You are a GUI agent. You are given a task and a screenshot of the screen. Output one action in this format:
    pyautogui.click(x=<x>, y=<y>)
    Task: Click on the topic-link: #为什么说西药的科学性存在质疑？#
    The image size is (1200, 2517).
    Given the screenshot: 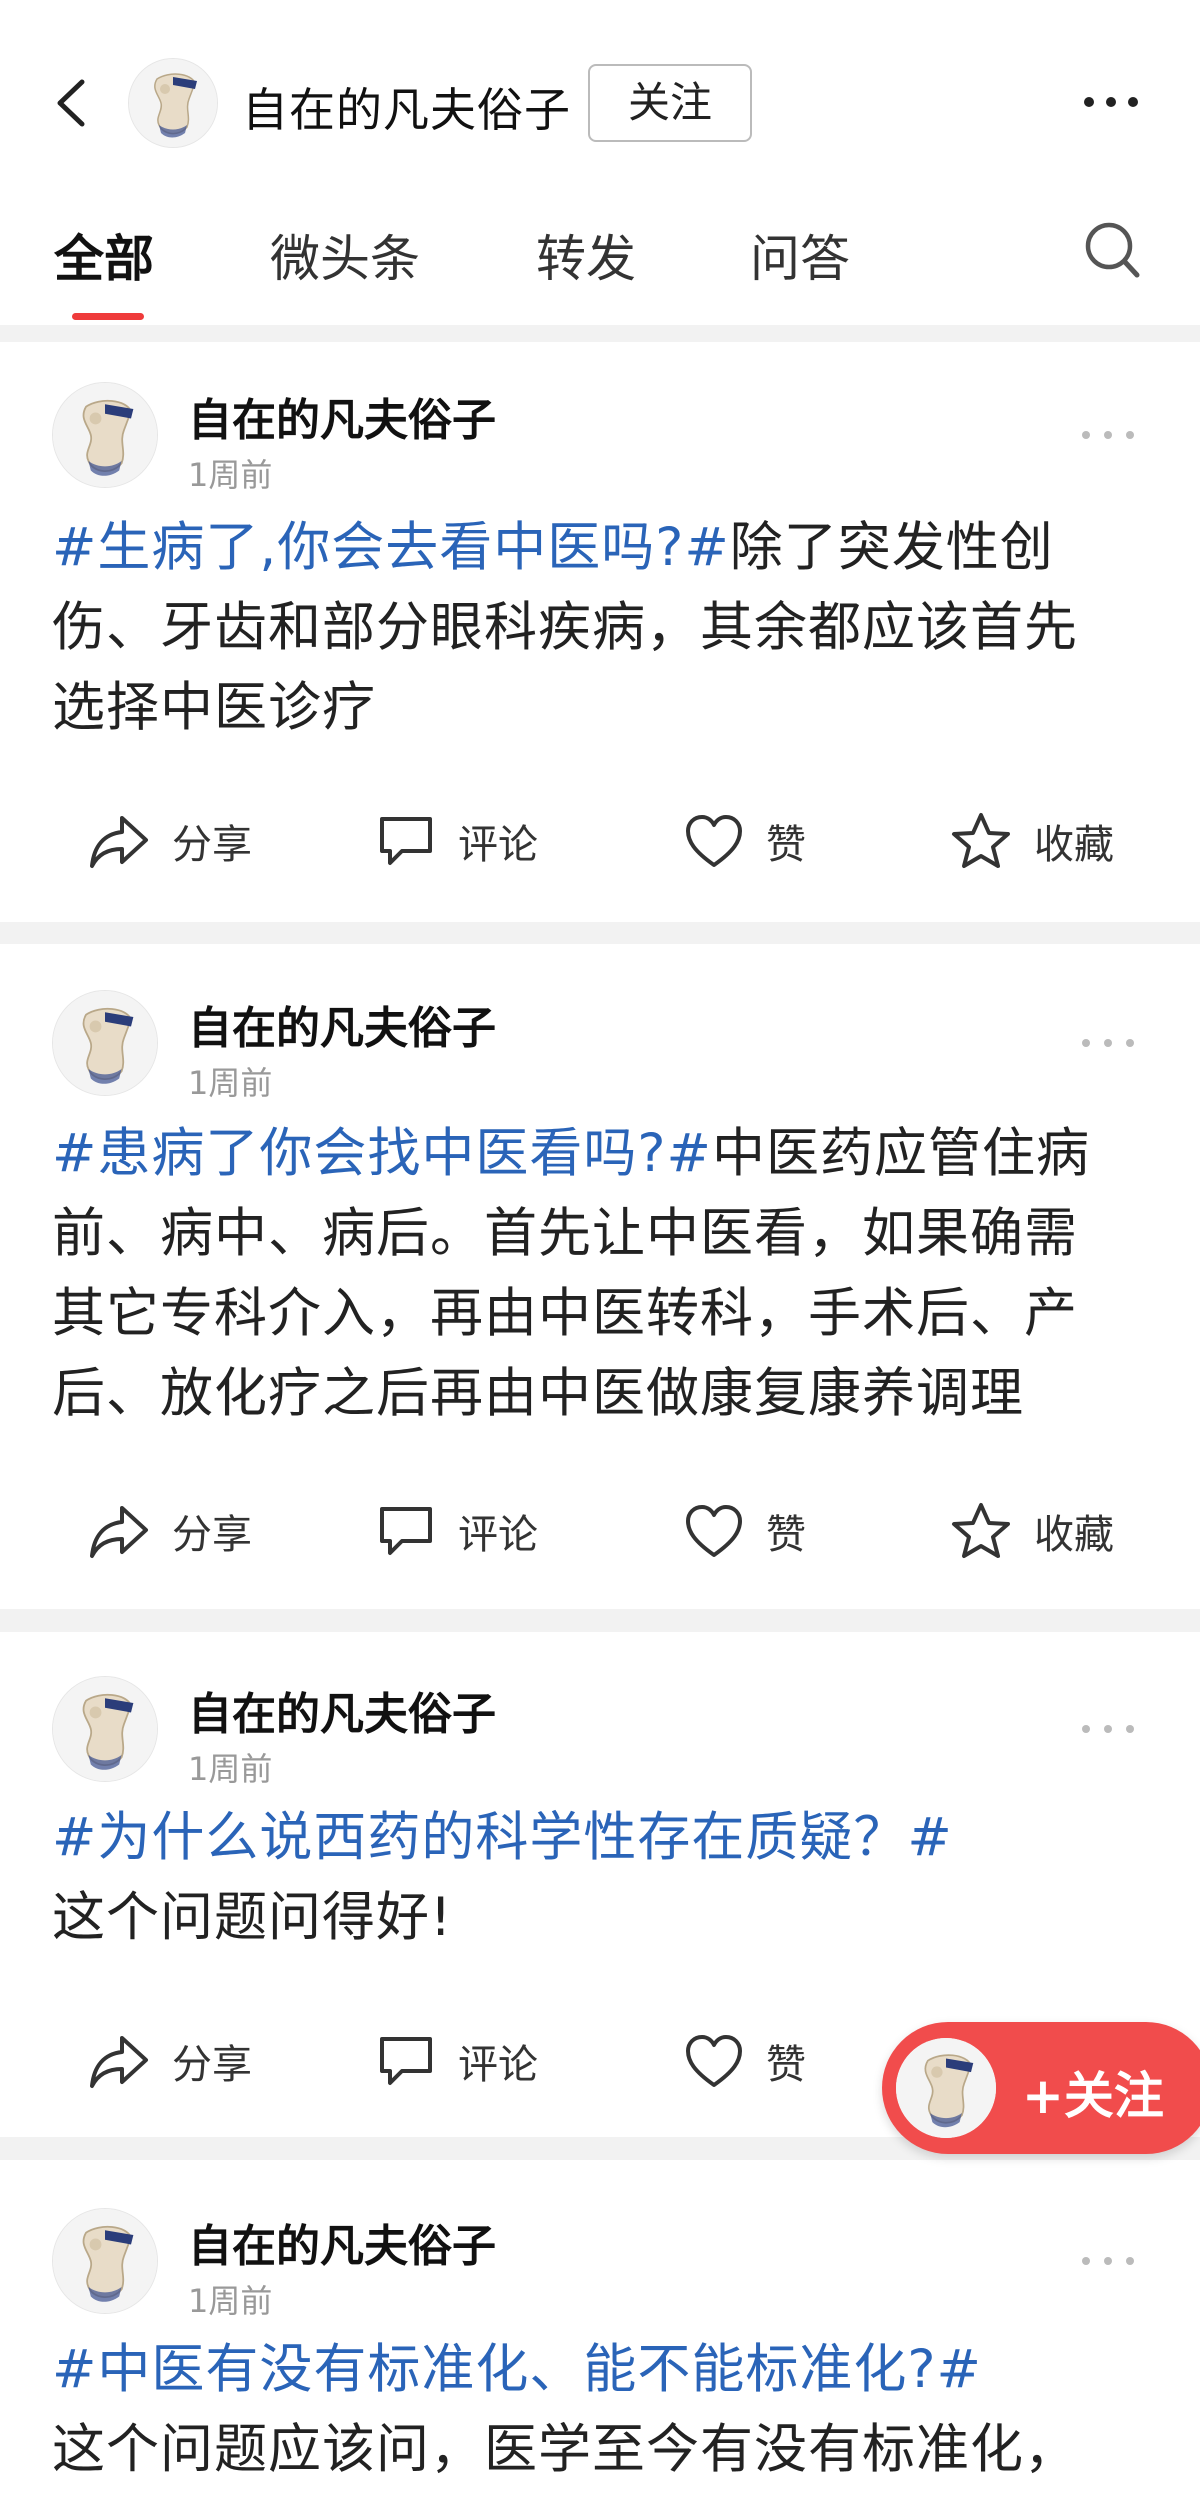 What is the action you would take?
    pyautogui.click(x=502, y=1837)
    